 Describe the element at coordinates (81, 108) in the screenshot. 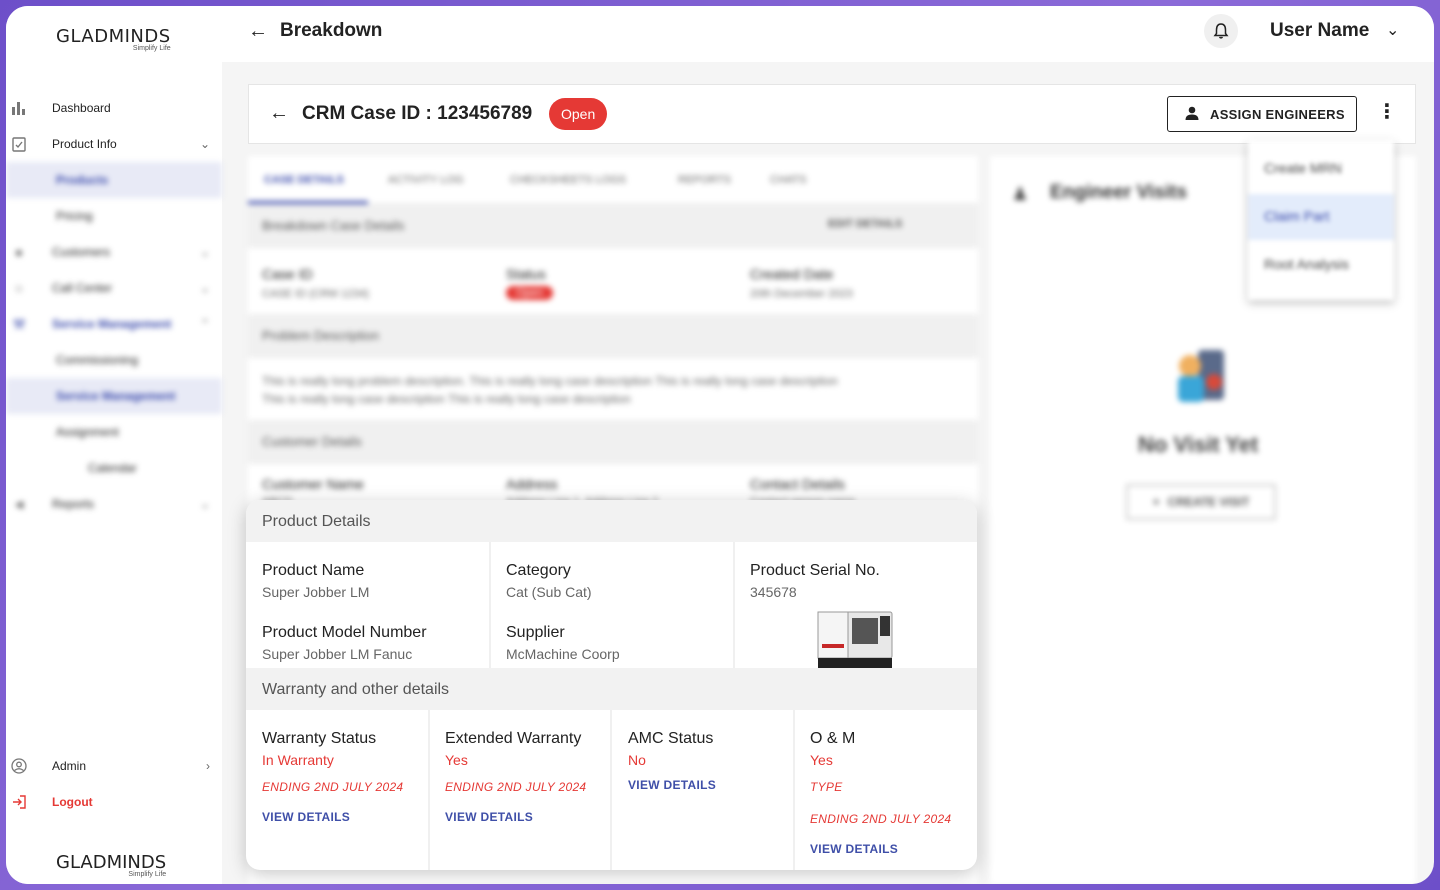

I see `sidebar-item-label: Dashboard` at that location.